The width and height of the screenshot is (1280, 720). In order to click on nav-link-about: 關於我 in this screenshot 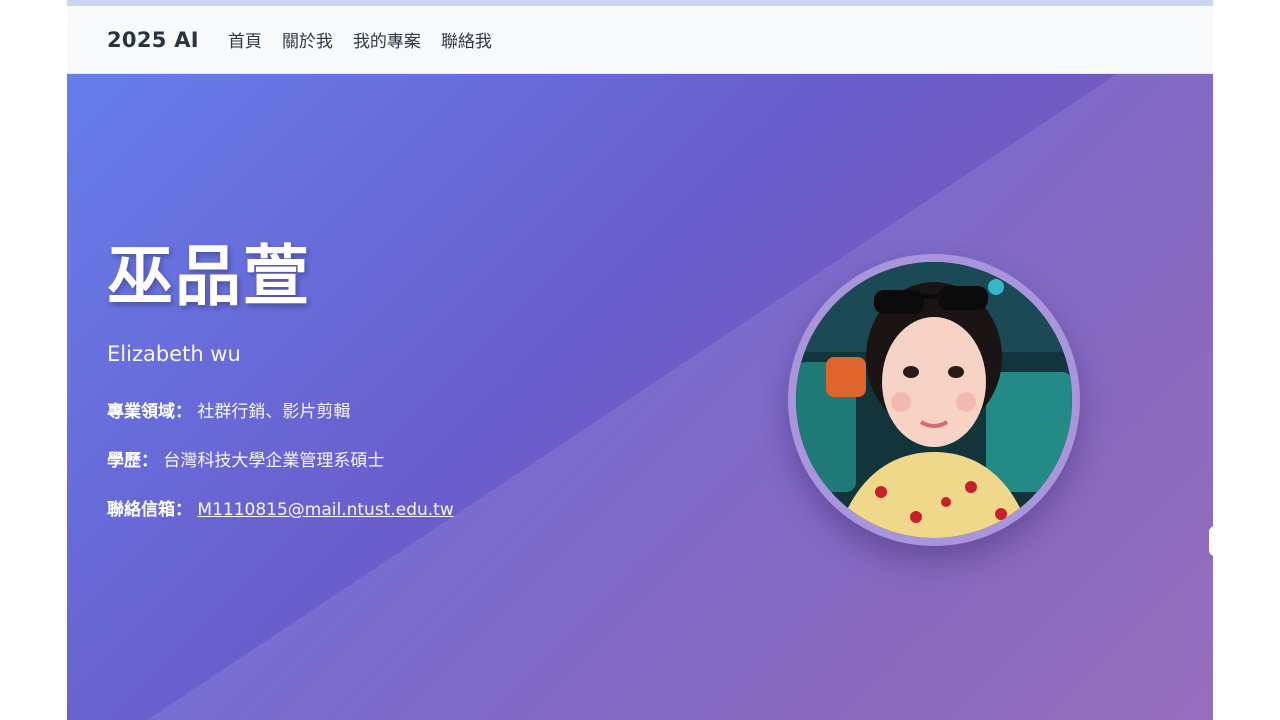, I will do `click(307, 39)`.